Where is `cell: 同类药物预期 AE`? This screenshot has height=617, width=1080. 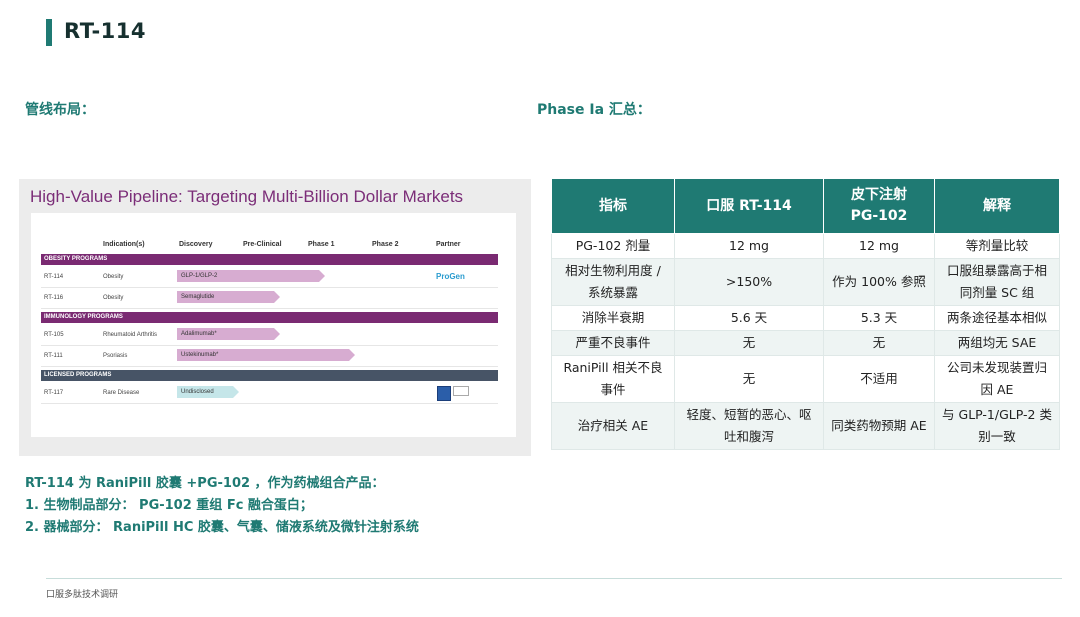
cell: 同类药物预期 AE is located at coordinates (879, 426).